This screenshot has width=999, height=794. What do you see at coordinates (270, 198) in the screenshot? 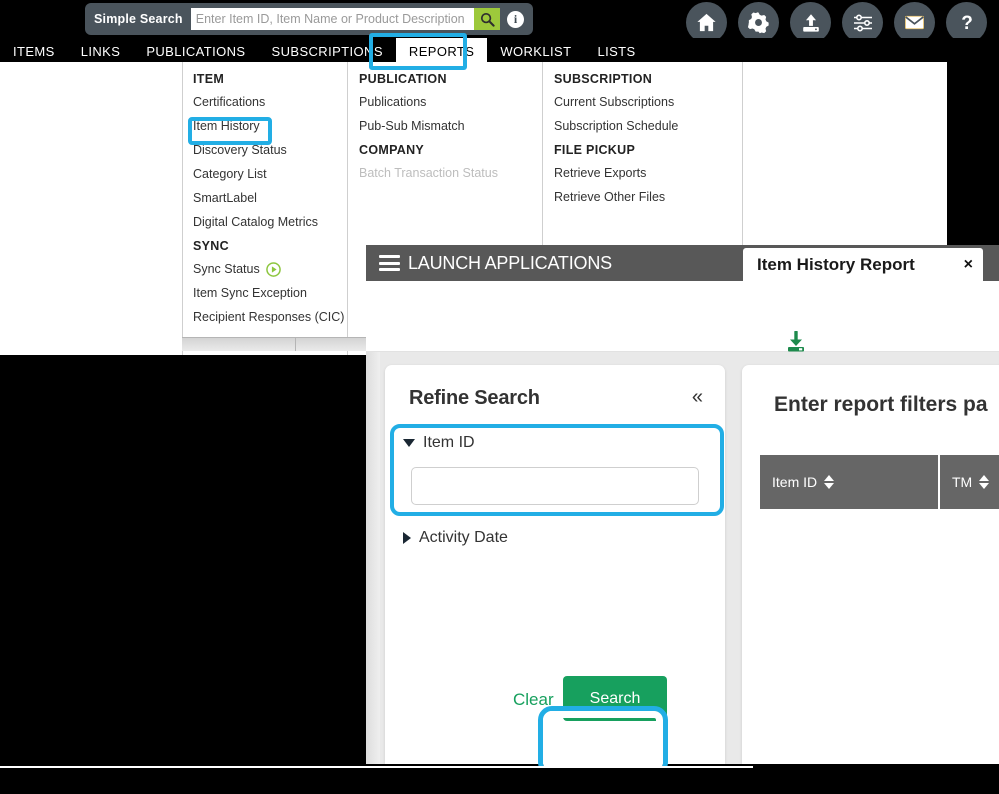
I see `dropdown-link-smartlabel: SmartLabel` at bounding box center [270, 198].